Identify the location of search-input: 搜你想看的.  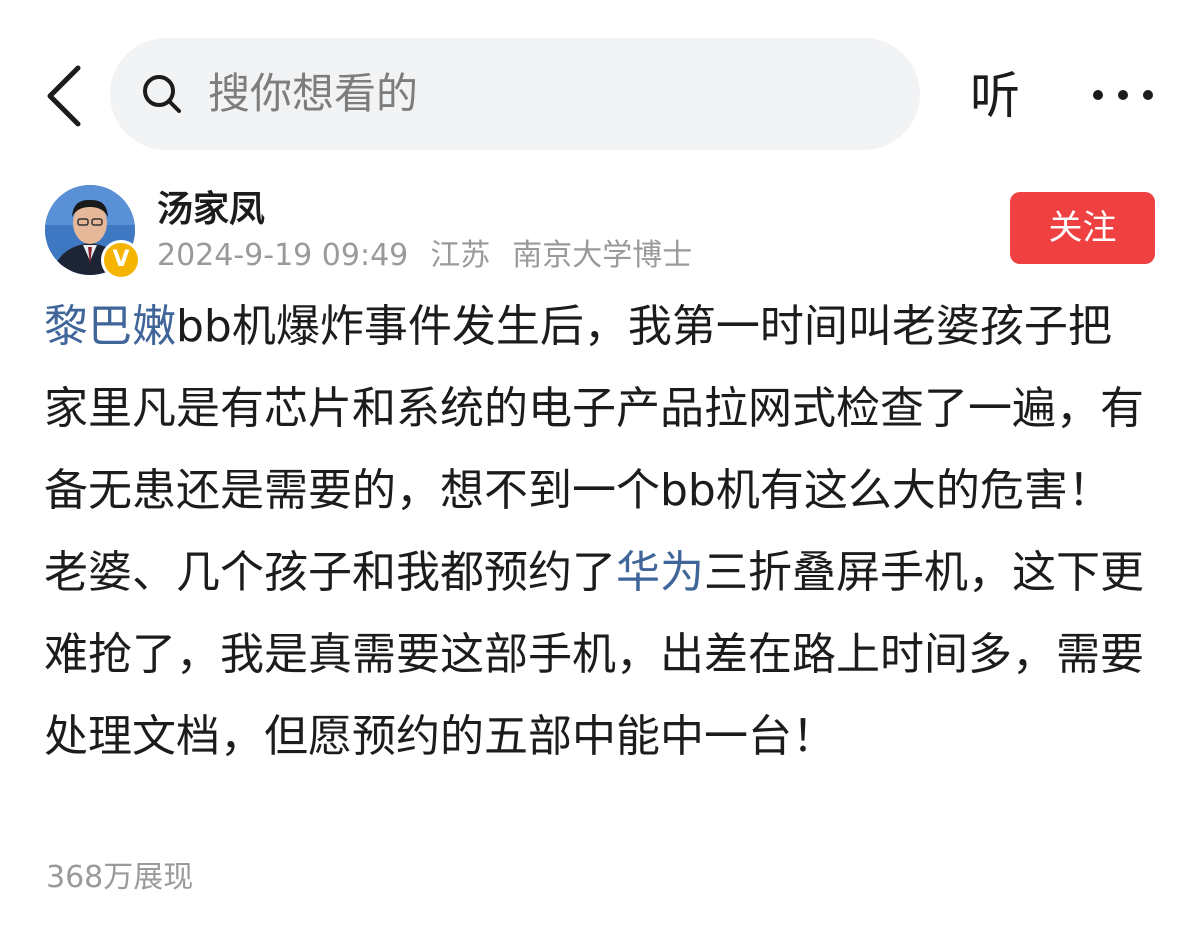
(515, 94).